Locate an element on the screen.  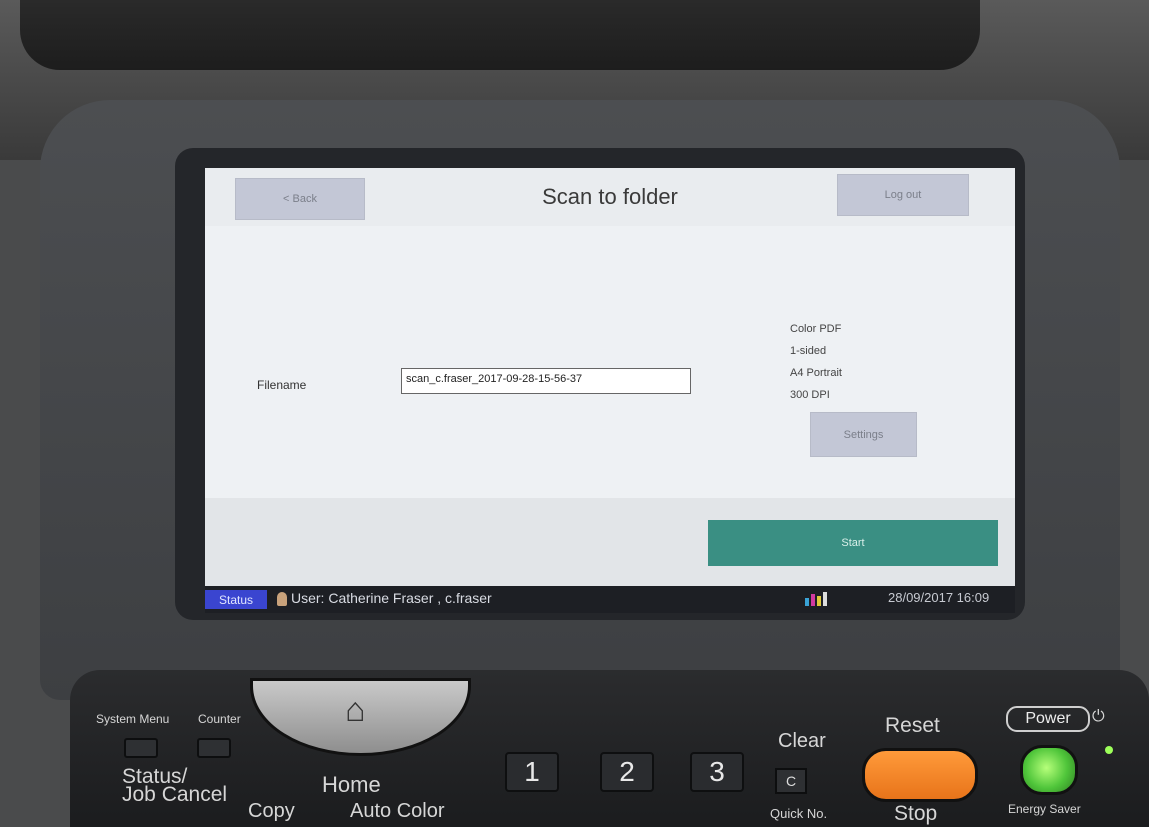
setting-sides: 1-sided is located at coordinates (808, 351).